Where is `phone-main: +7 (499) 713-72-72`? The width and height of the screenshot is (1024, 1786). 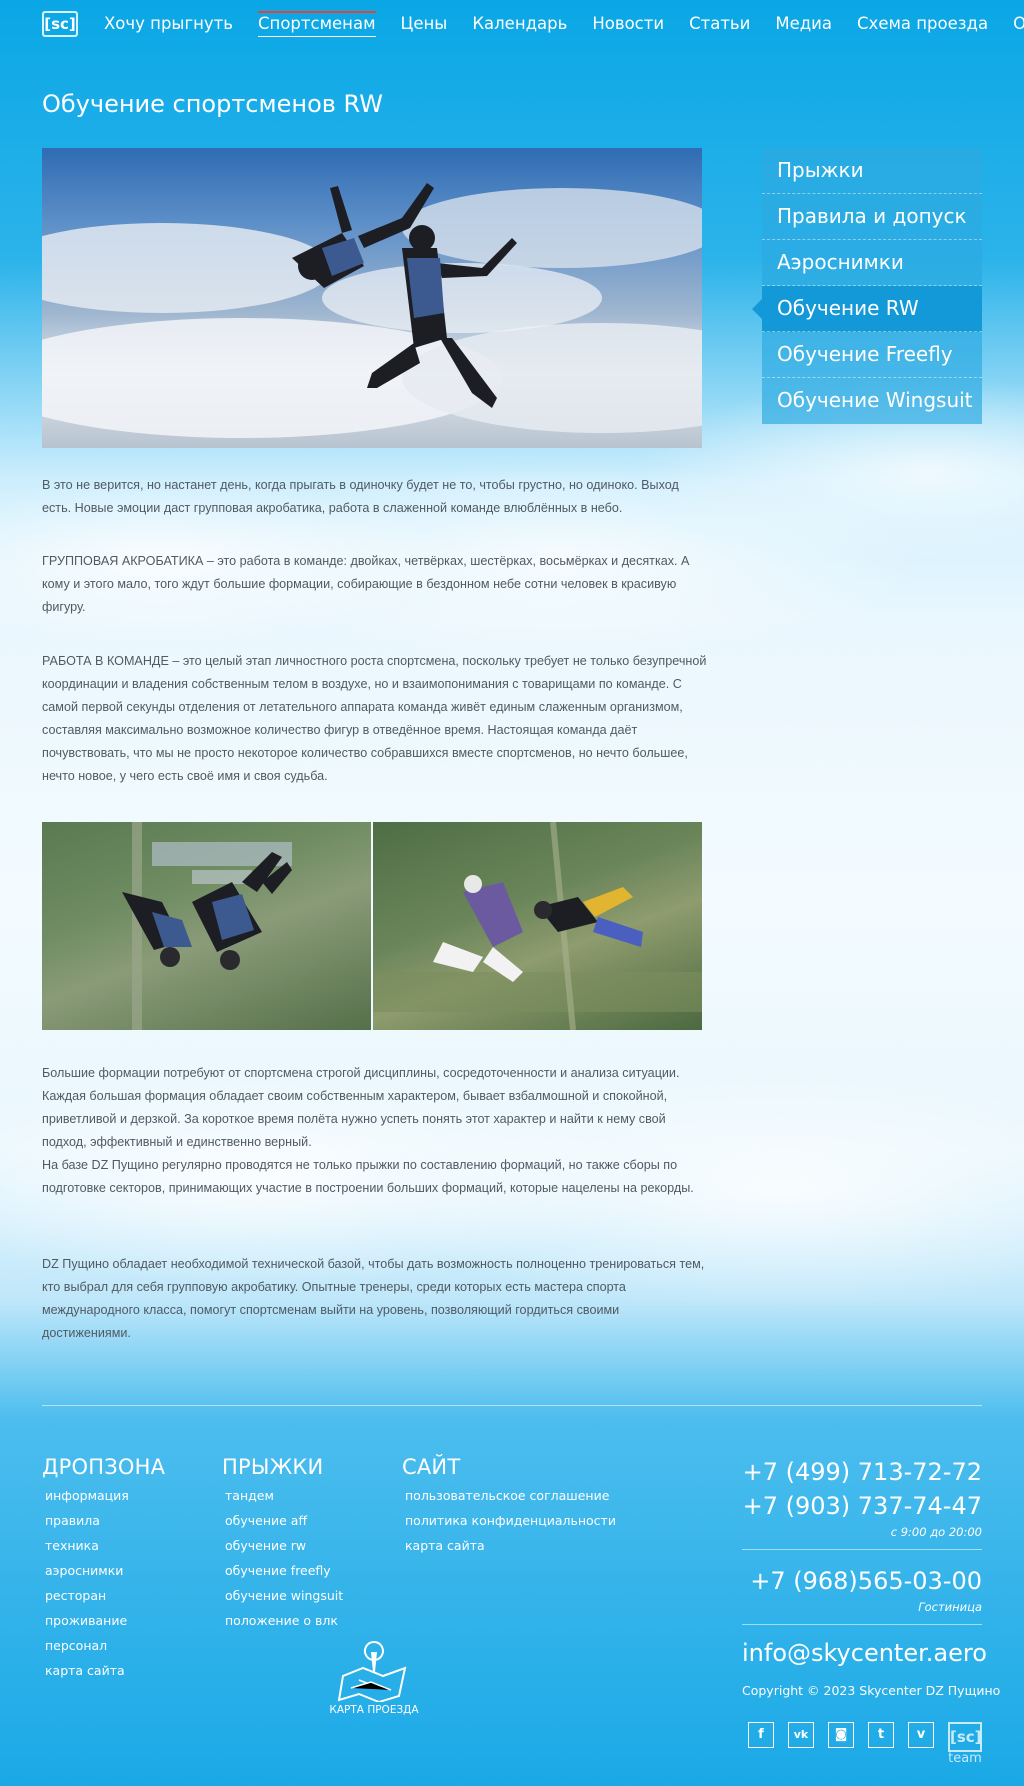 phone-main: +7 (499) 713-72-72 is located at coordinates (862, 1472).